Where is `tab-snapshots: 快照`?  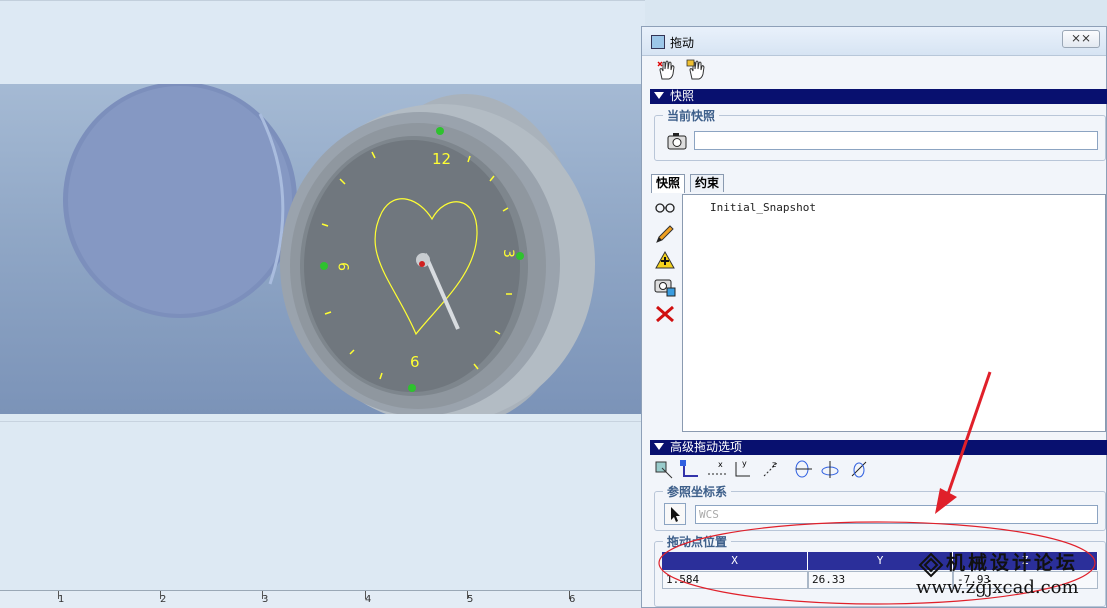 tab-snapshots: 快照 is located at coordinates (668, 183).